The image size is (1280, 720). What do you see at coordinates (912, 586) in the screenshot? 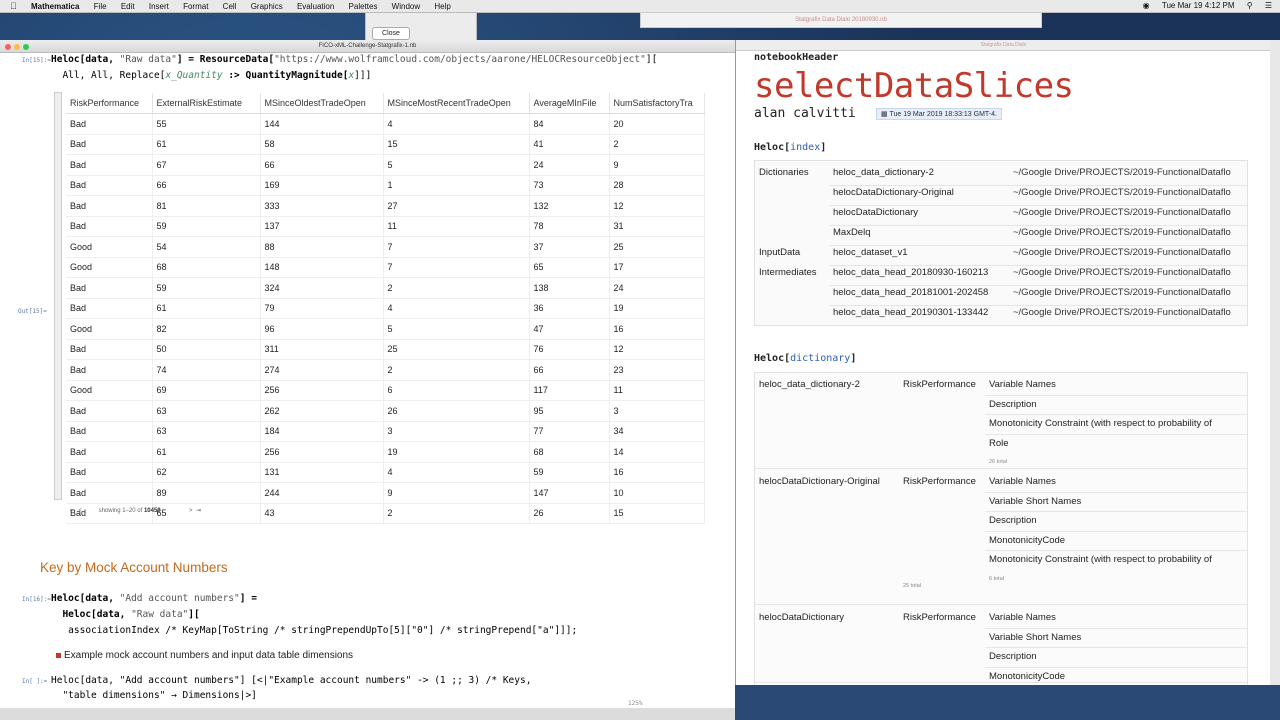
I see `dictionary-total: 25 total` at bounding box center [912, 586].